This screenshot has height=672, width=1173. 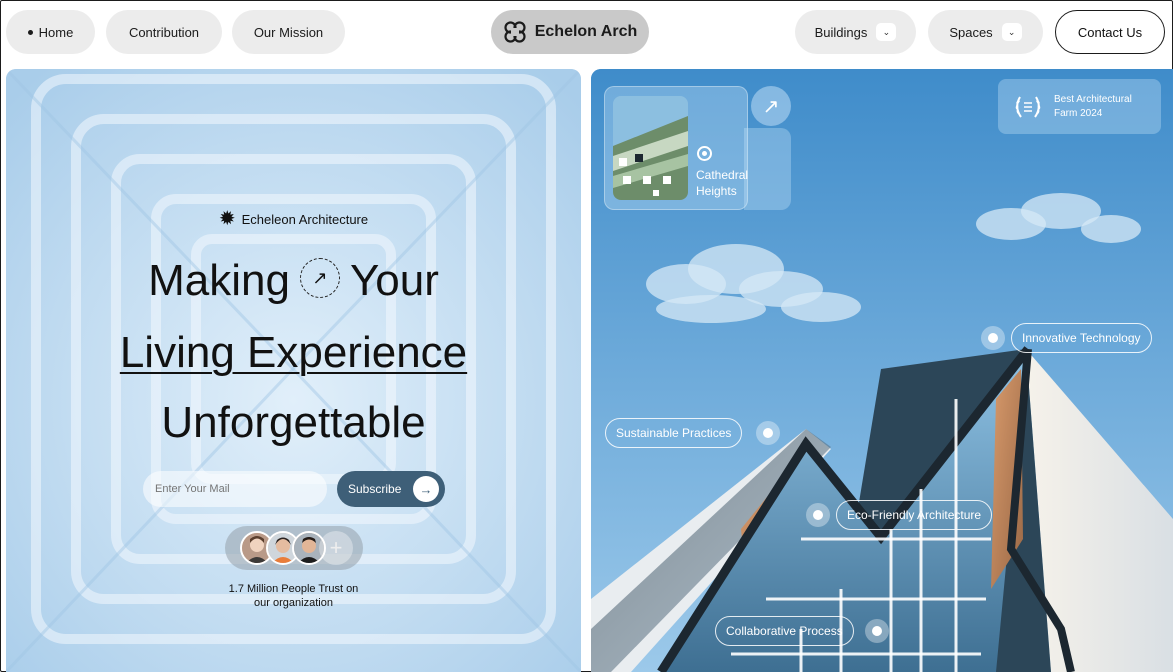 What do you see at coordinates (771, 106) in the screenshot?
I see `arrow-up-right-icon: ↗` at bounding box center [771, 106].